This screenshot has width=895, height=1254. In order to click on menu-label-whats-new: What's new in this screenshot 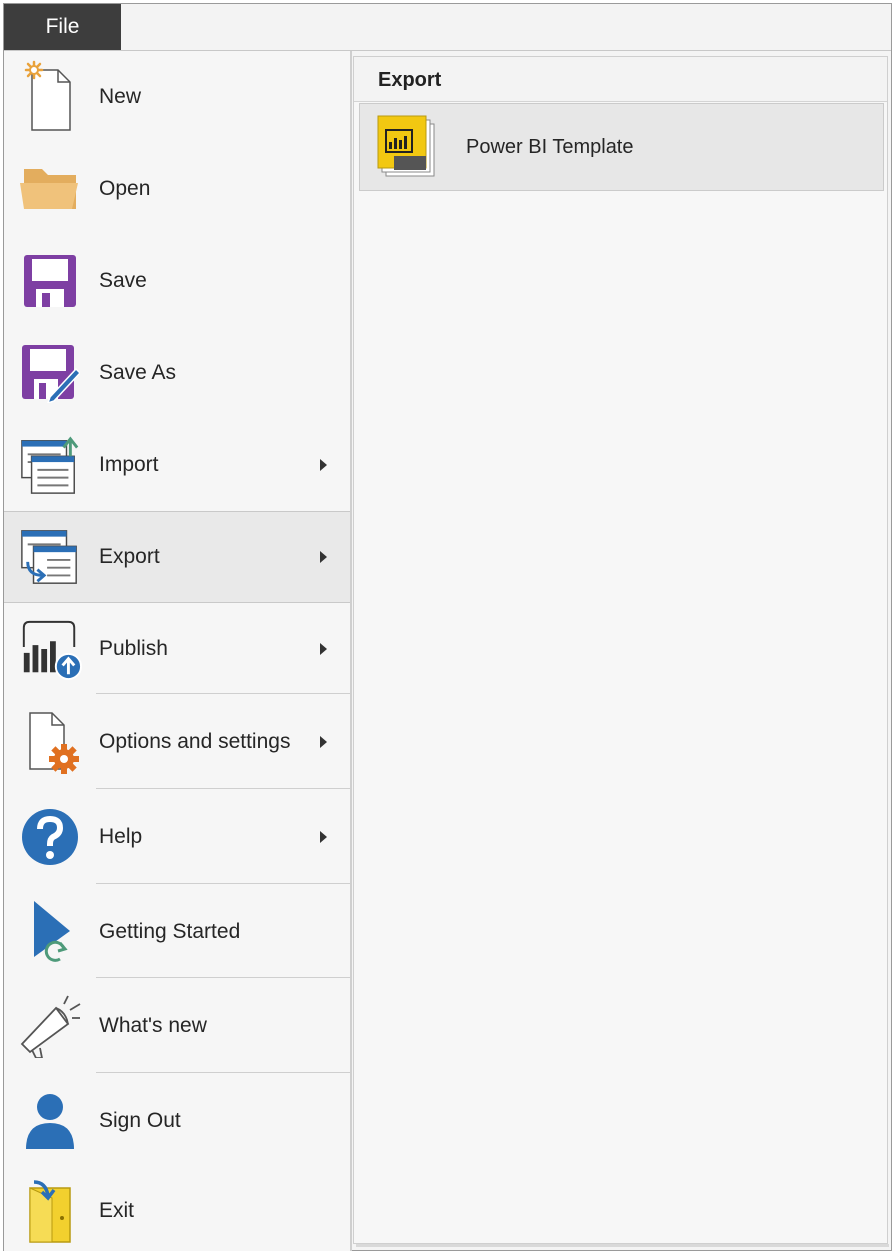, I will do `click(153, 1025)`.